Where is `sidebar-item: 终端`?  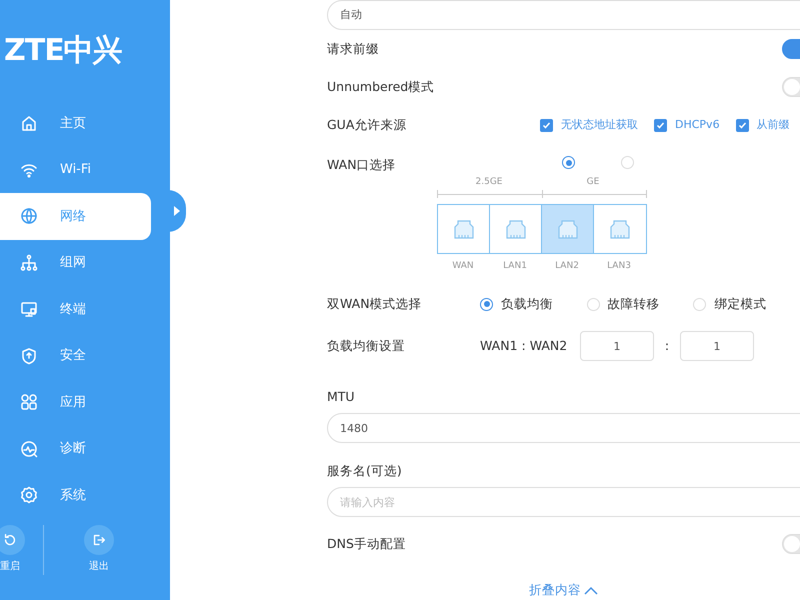
sidebar-item: 终端 is located at coordinates (75, 309).